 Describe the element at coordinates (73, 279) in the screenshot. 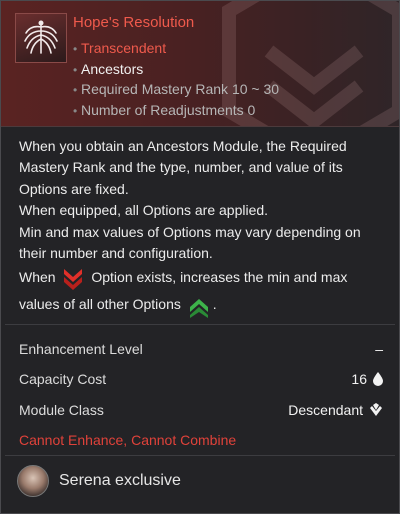

I see `double-chevron-down-icon` at that location.